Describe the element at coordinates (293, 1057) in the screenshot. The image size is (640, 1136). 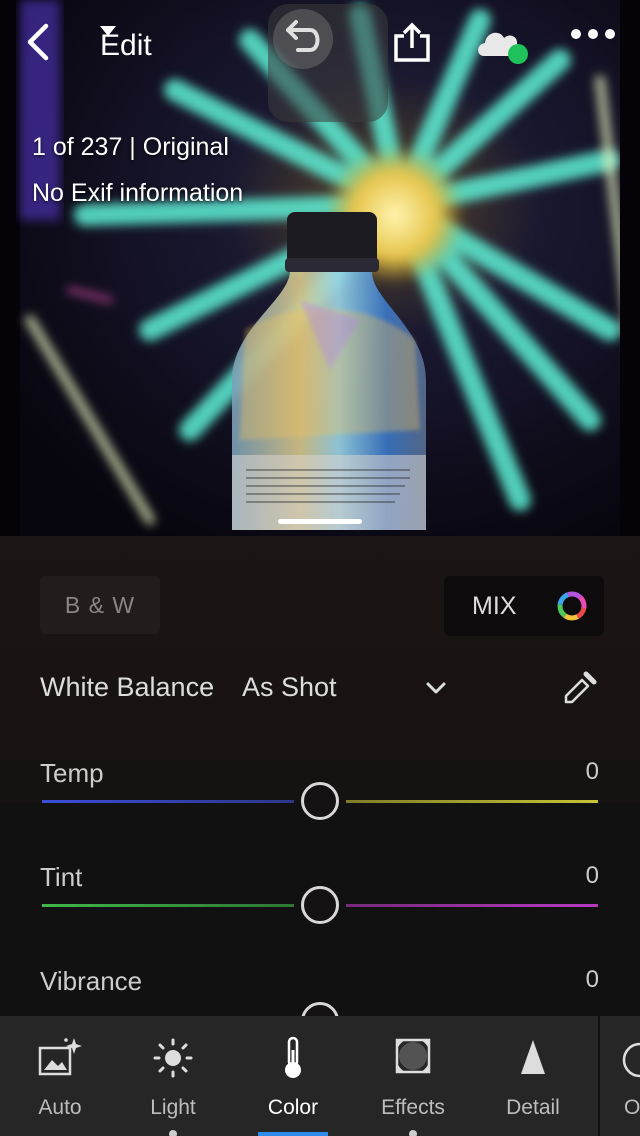
I see `color-icon` at that location.